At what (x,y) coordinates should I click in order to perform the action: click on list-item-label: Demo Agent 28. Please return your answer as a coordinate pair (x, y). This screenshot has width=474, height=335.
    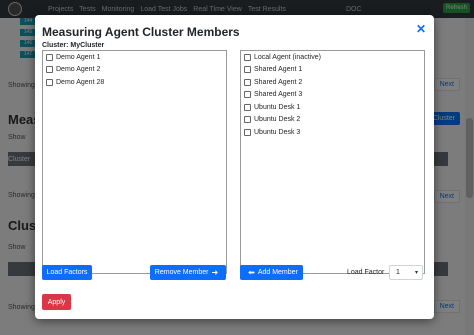
    Looking at the image, I should click on (80, 82).